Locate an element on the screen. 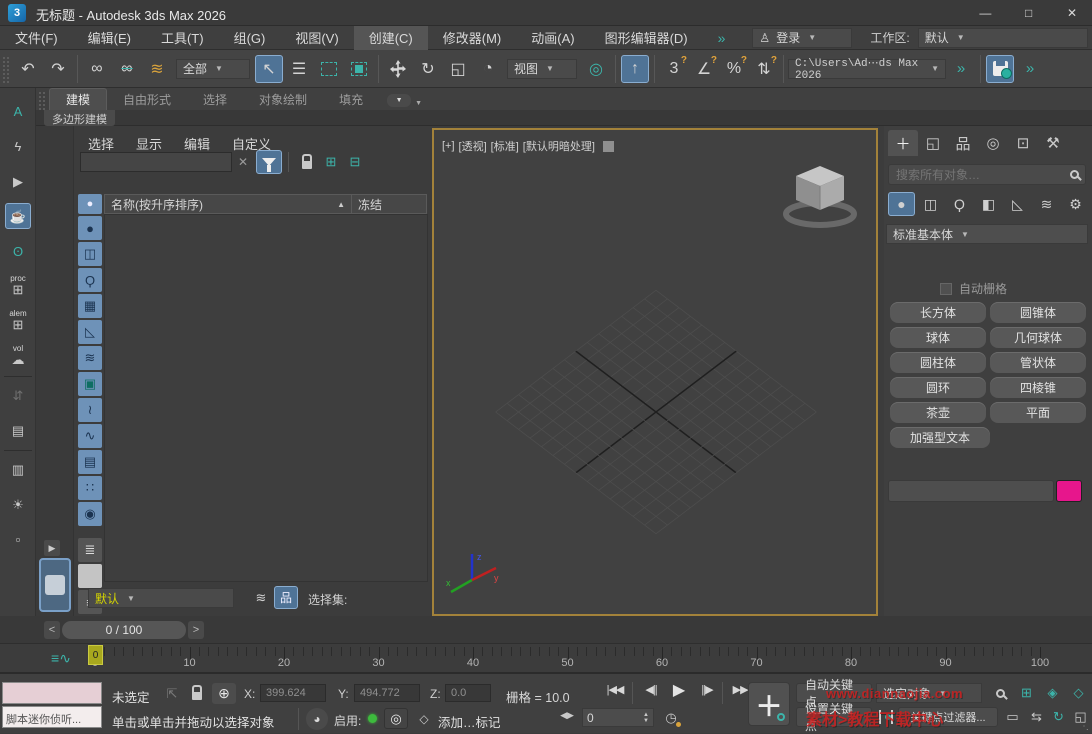  frame-step-icons: ◀▶ is located at coordinates (567, 715).